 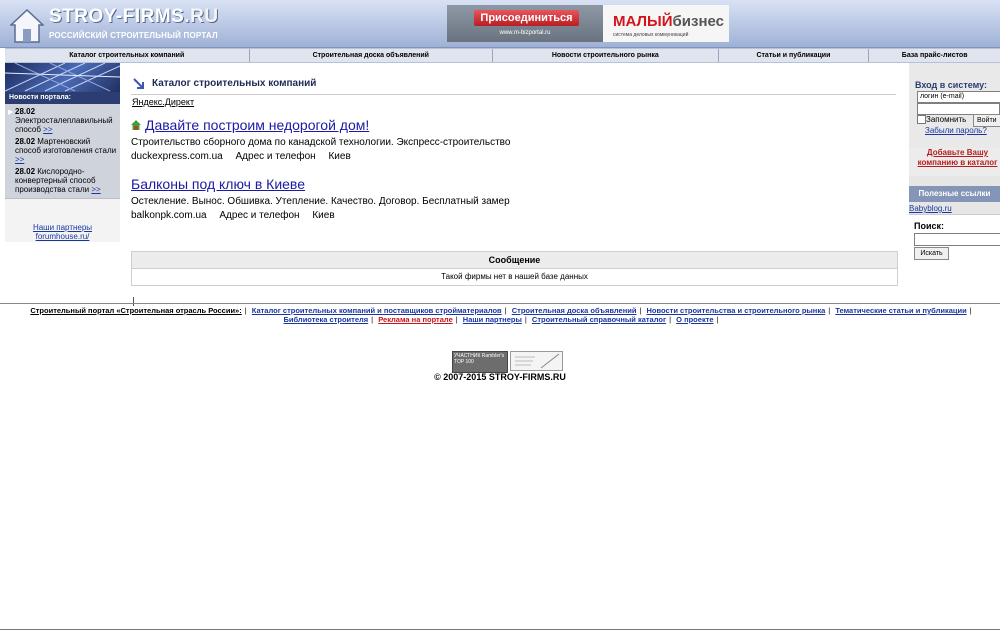 What do you see at coordinates (951, 85) in the screenshot?
I see `login-title: Вход в систему:` at bounding box center [951, 85].